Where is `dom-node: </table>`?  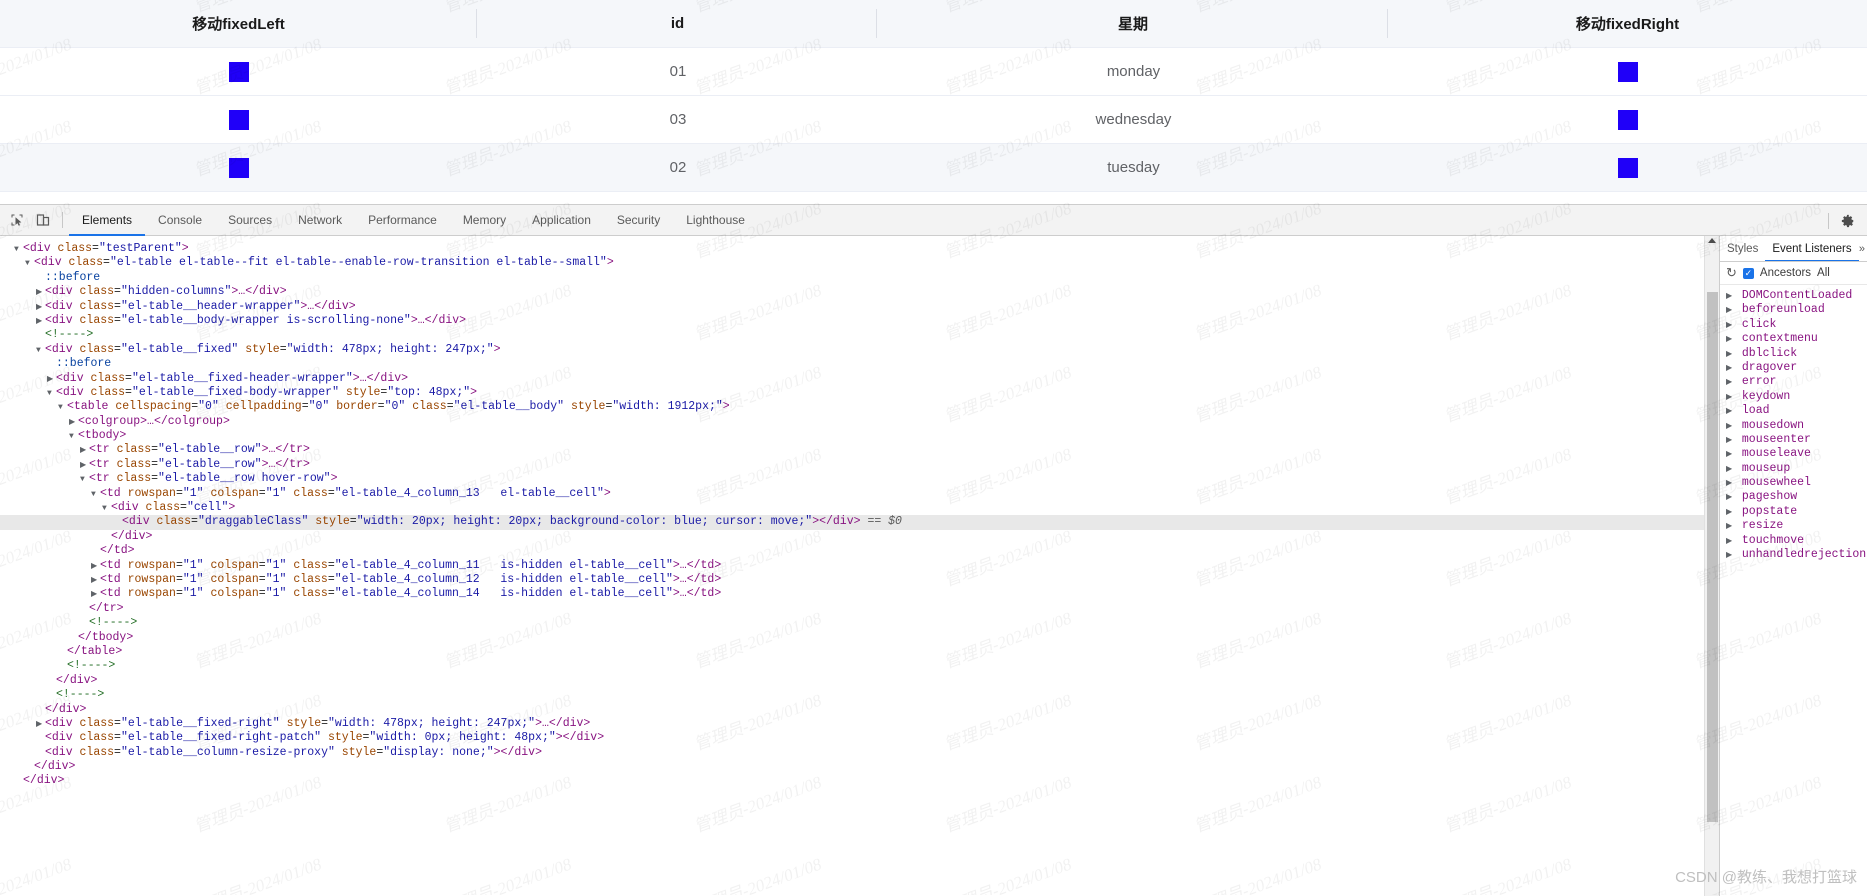 dom-node: </table> is located at coordinates (859, 652).